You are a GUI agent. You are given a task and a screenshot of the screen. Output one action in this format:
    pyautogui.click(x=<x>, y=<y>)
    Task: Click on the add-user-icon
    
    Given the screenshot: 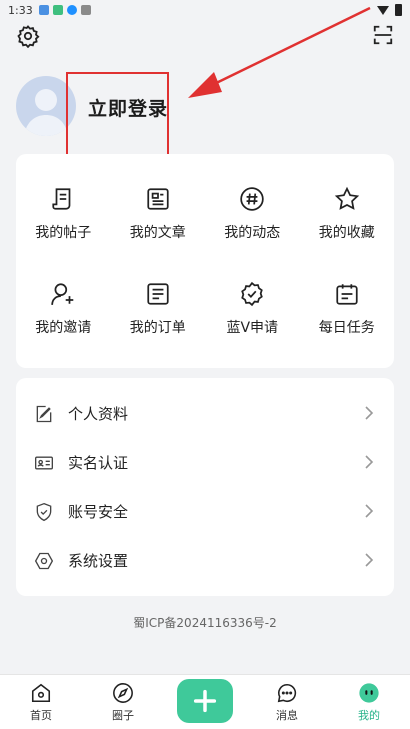 What is the action you would take?
    pyautogui.click(x=62, y=293)
    